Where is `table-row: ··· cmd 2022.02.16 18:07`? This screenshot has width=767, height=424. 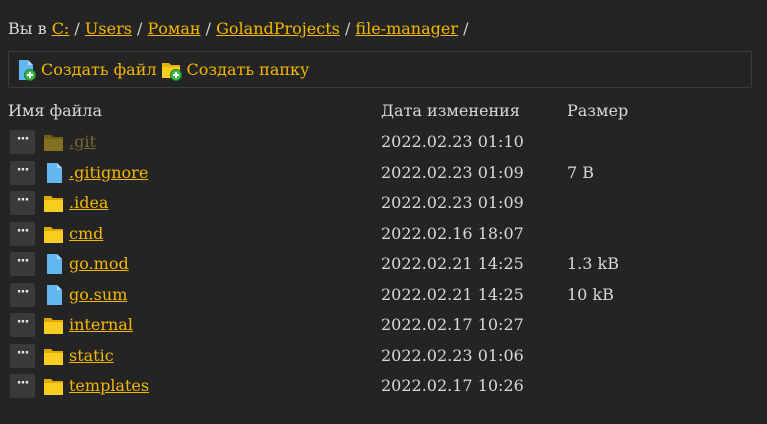
table-row: ··· cmd 2022.02.16 18:07 is located at coordinates (383, 234).